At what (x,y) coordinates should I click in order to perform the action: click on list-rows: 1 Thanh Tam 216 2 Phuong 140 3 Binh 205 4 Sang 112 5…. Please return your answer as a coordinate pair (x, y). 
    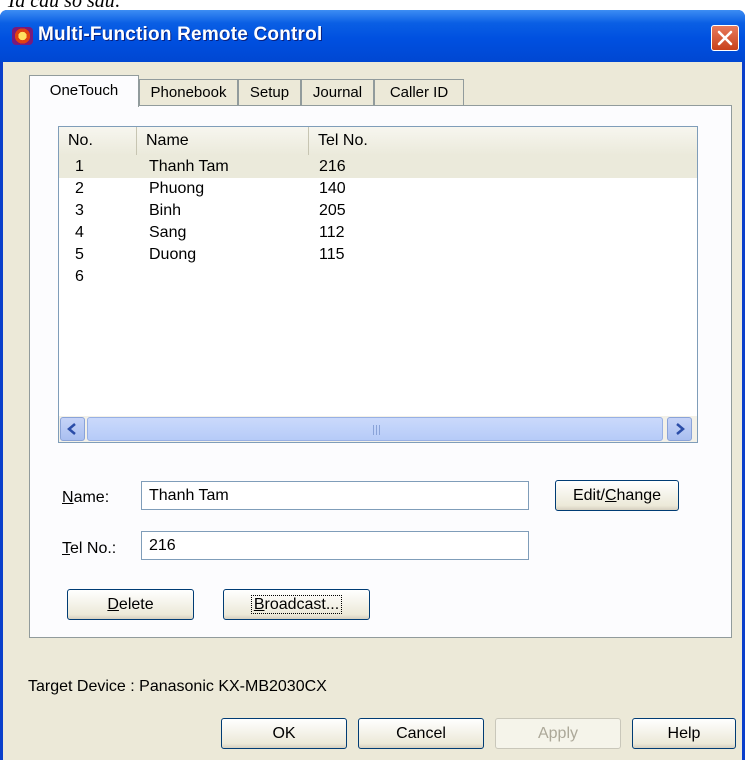
    Looking at the image, I should click on (378, 222).